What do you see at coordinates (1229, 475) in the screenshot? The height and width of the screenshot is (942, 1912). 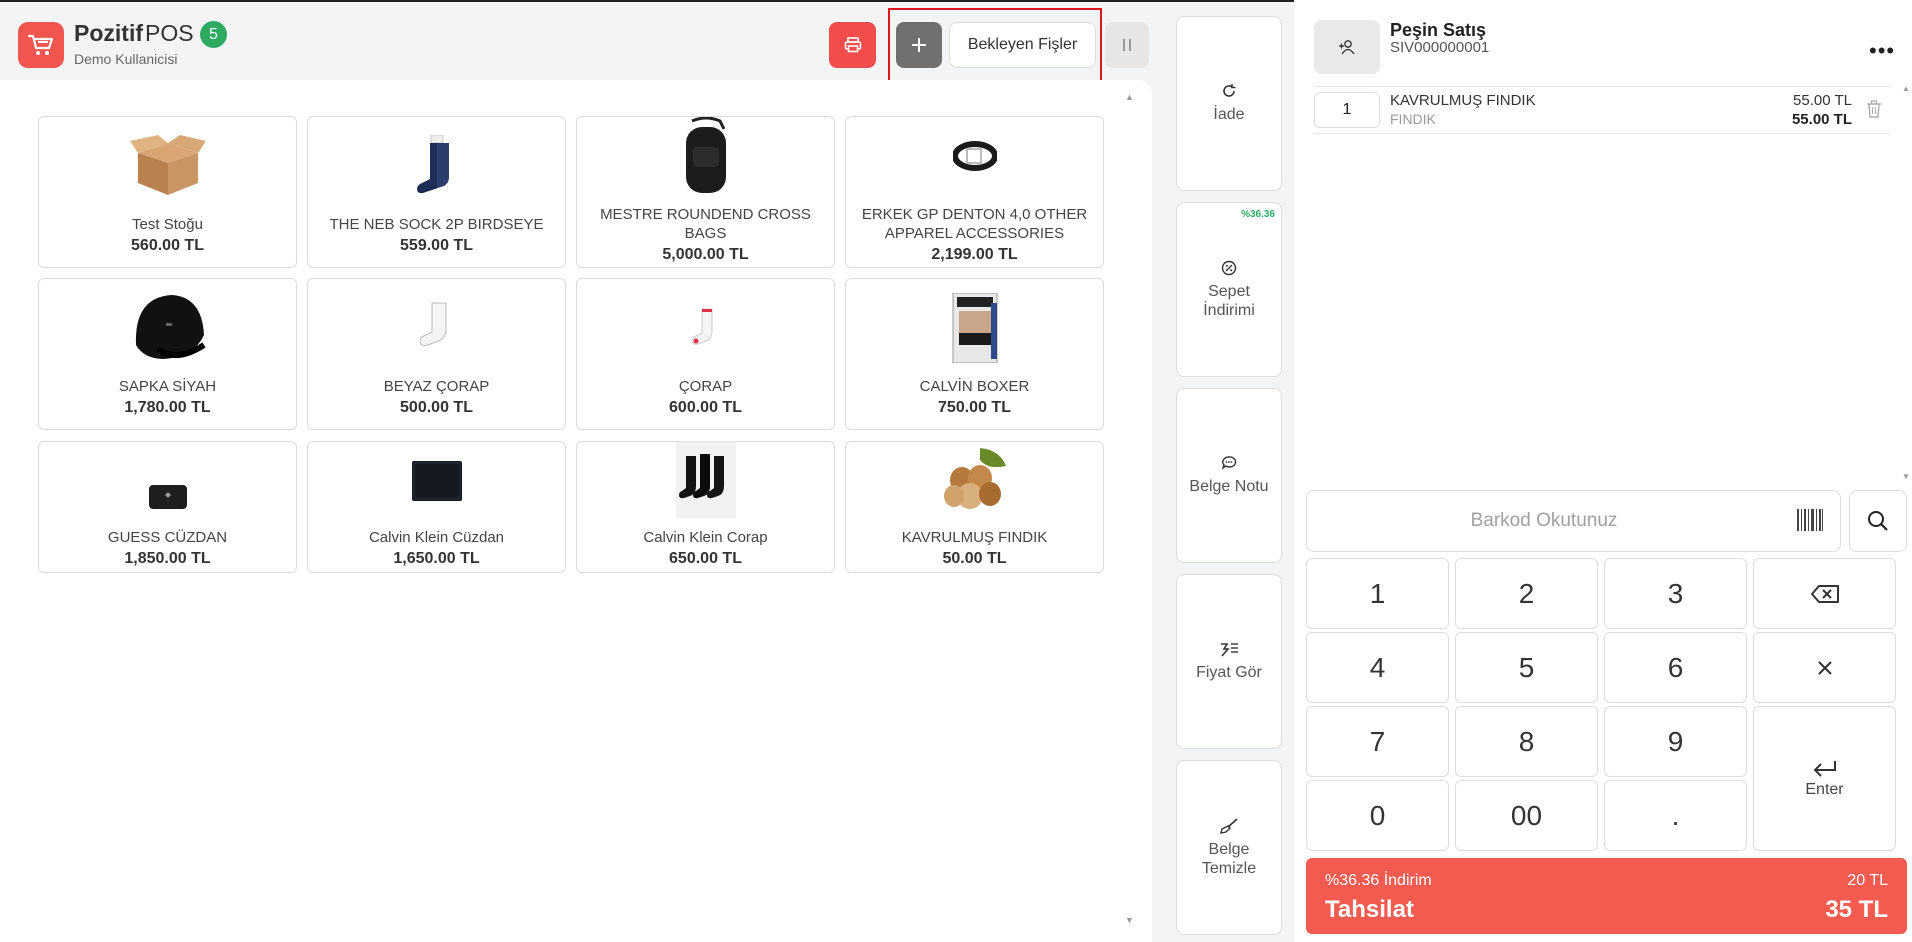 I see `document-note-button: Belge Notu` at bounding box center [1229, 475].